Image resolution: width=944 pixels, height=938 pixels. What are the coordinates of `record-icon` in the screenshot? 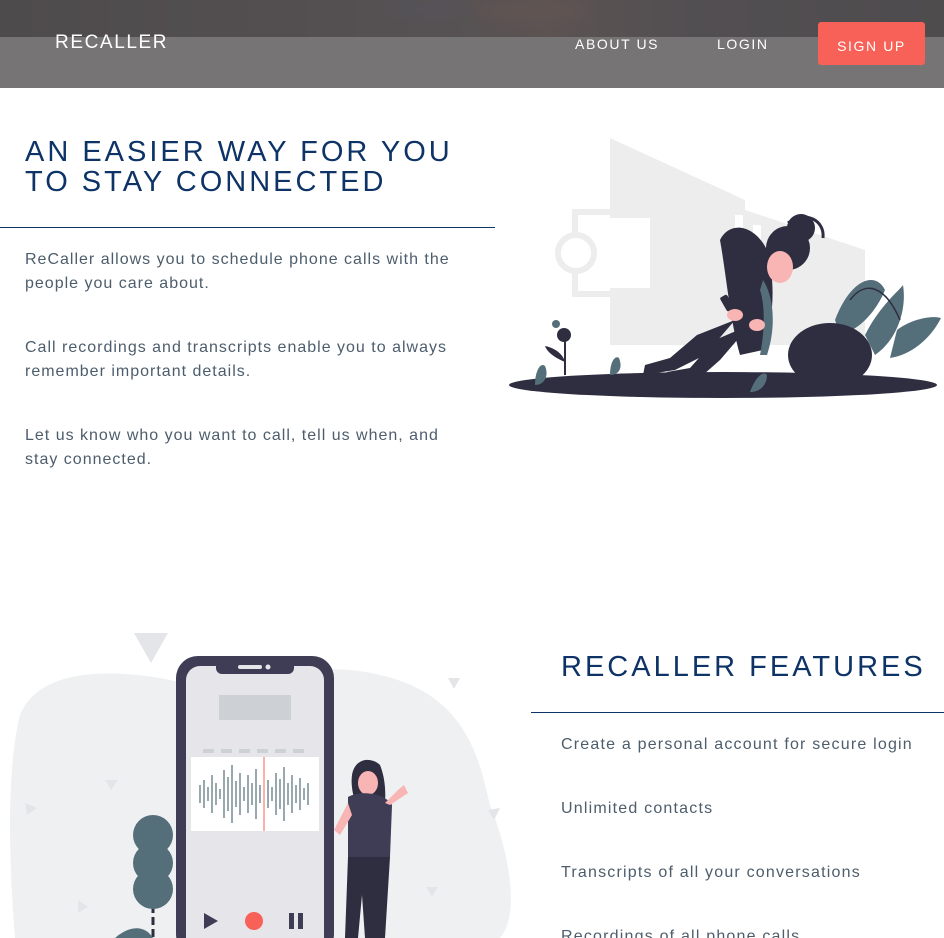 It's located at (254, 921).